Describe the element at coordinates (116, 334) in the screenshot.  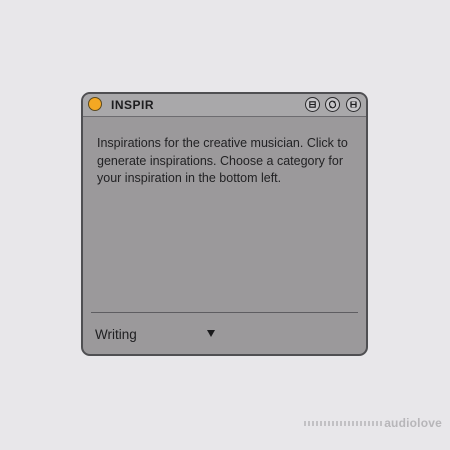
I see `category-label: Writing` at that location.